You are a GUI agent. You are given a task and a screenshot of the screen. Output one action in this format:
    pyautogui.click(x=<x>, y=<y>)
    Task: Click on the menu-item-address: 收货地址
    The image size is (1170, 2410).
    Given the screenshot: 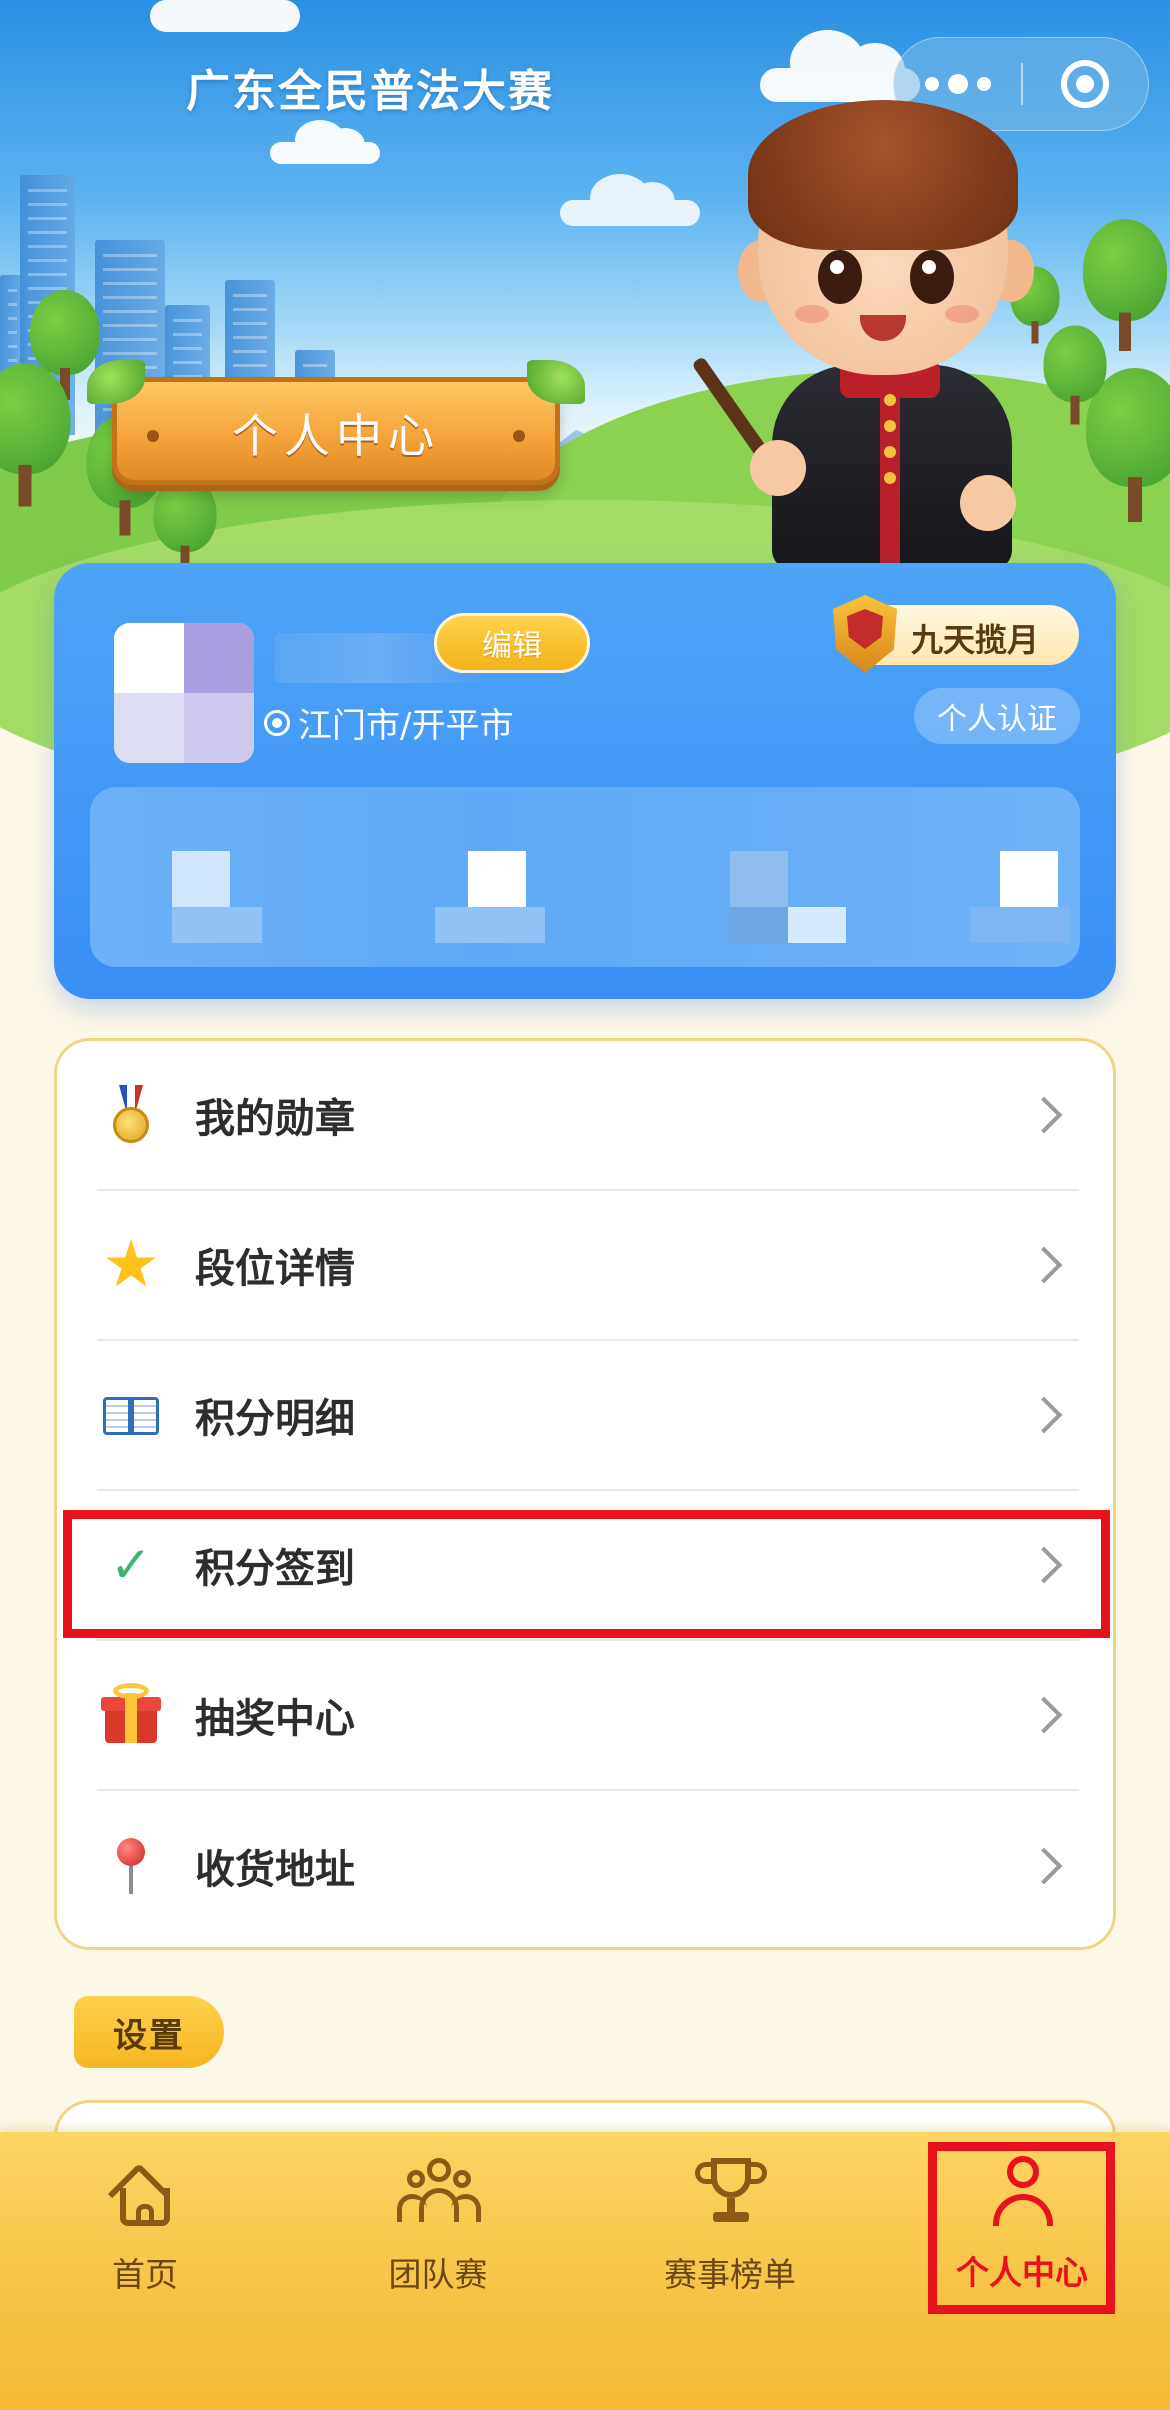 What is the action you would take?
    pyautogui.click(x=588, y=1866)
    